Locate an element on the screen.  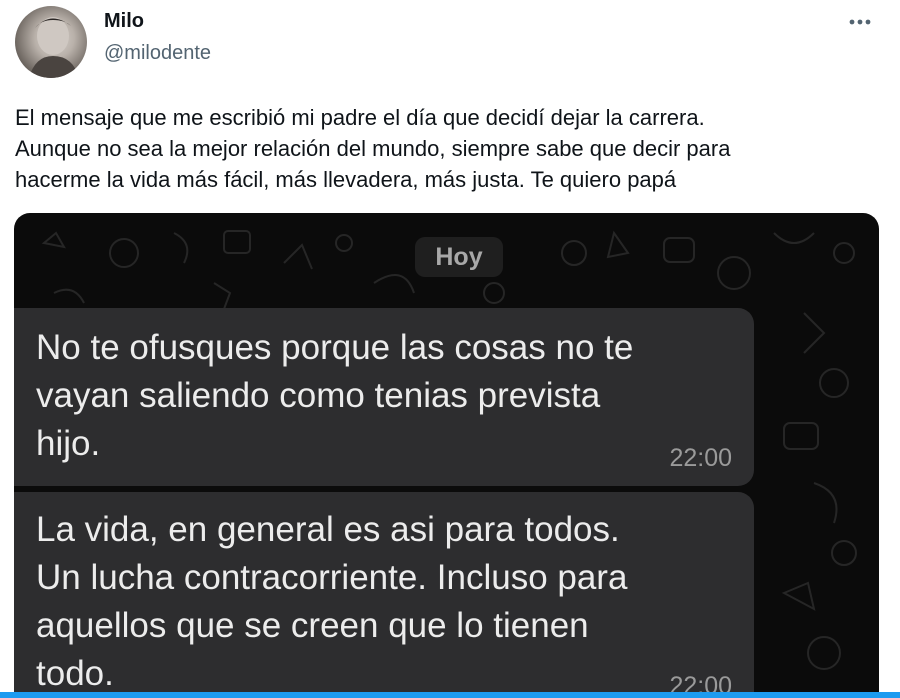
chat-message-line: hijo. is located at coordinates (68, 443).